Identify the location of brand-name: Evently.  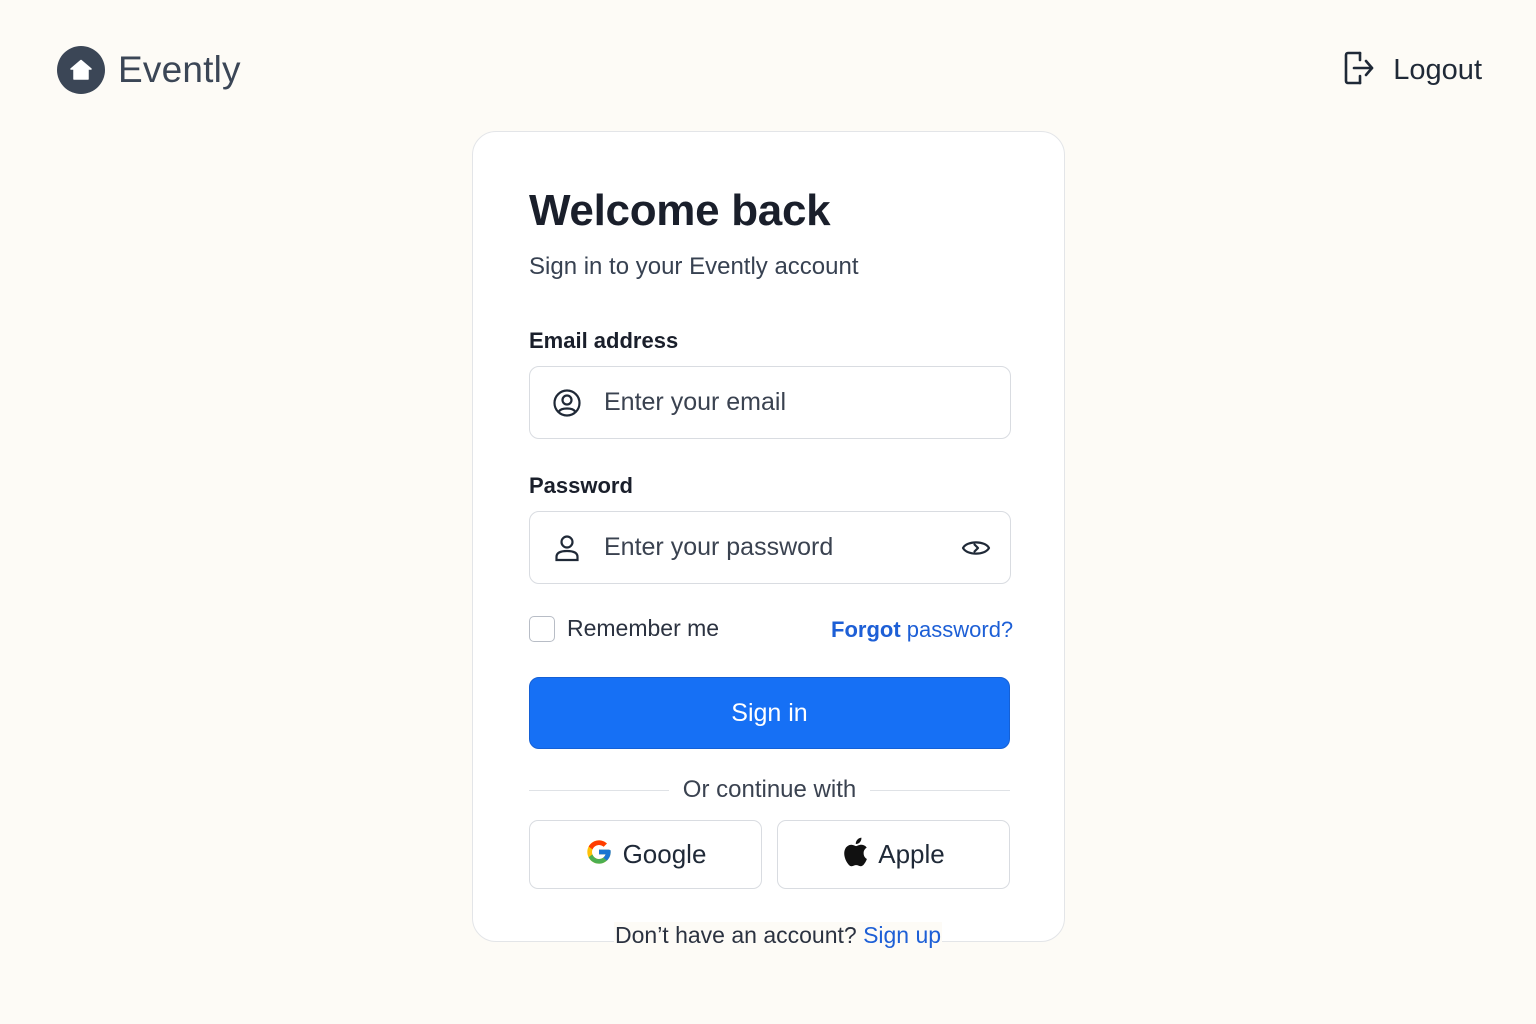
(179, 69).